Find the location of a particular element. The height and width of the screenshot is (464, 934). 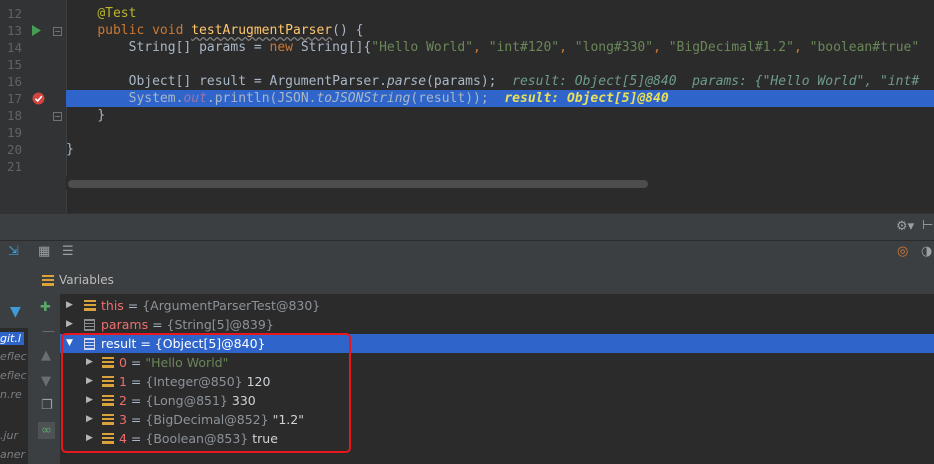

panel-title: Variables is located at coordinates (86, 280).